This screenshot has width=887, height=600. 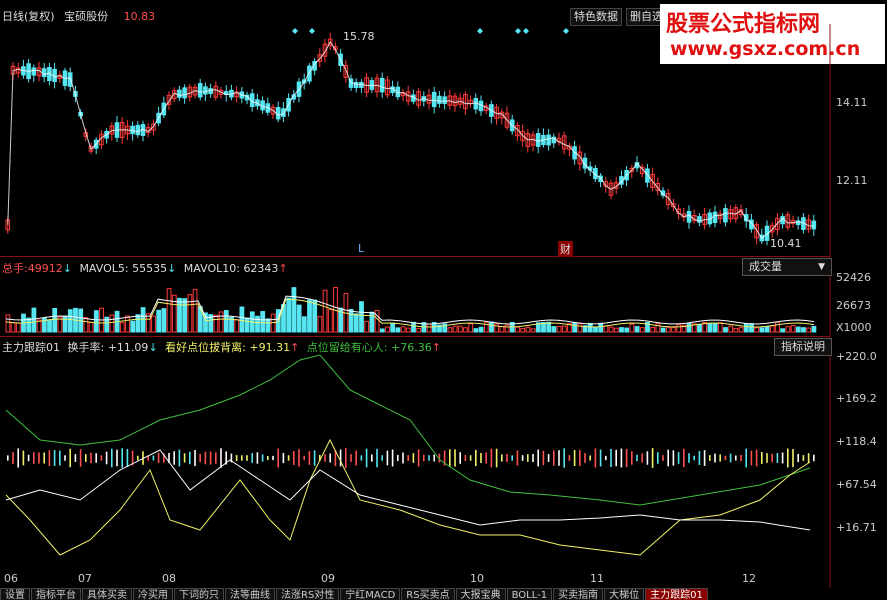 What do you see at coordinates (578, 594) in the screenshot?
I see `tab-guide: 买卖指南` at bounding box center [578, 594].